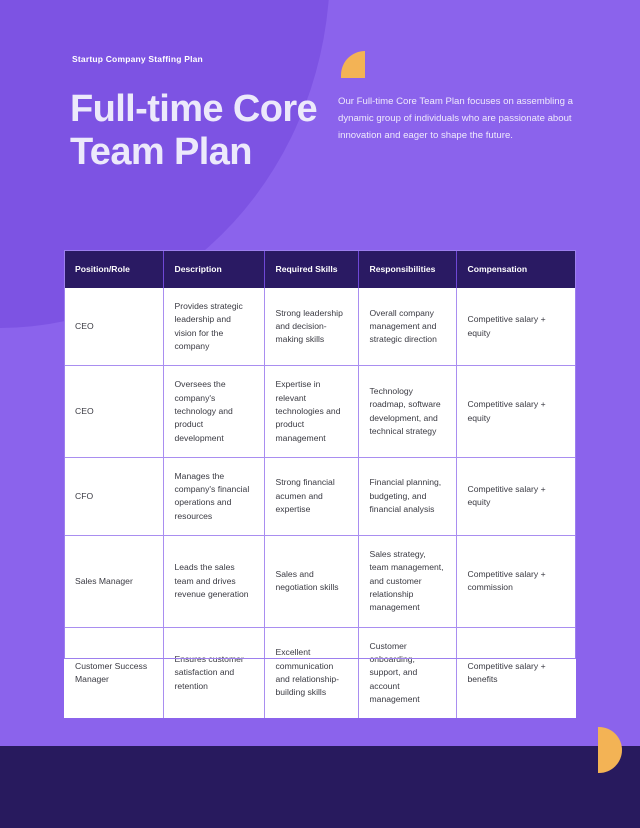 This screenshot has width=640, height=828. Describe the element at coordinates (407, 269) in the screenshot. I see `column-header-responsibilities: Responsibilities` at that location.